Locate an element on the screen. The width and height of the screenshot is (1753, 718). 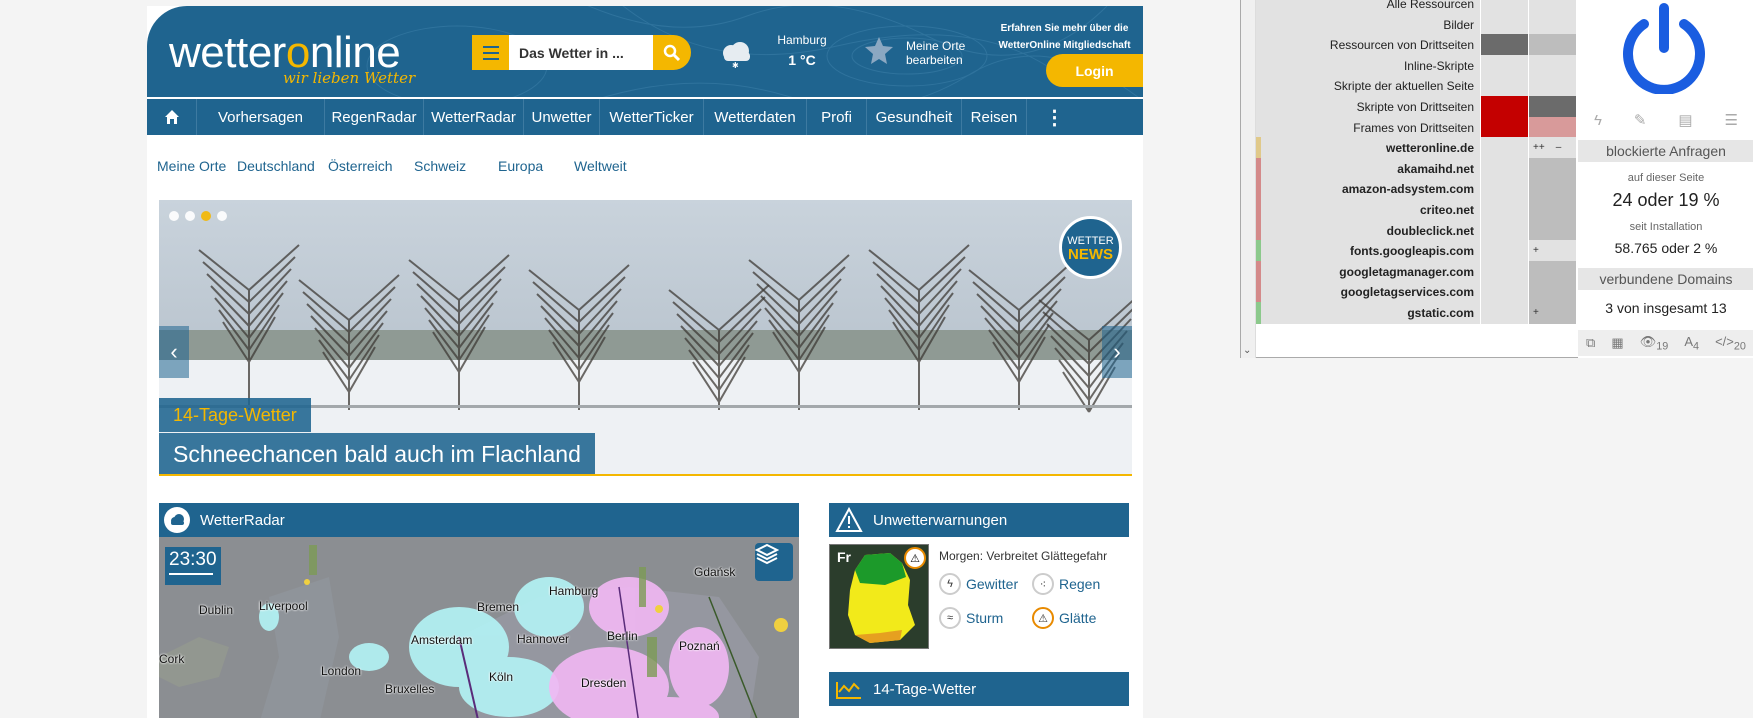
settings-sliders-icon: ☰ is located at coordinates (1731, 120).